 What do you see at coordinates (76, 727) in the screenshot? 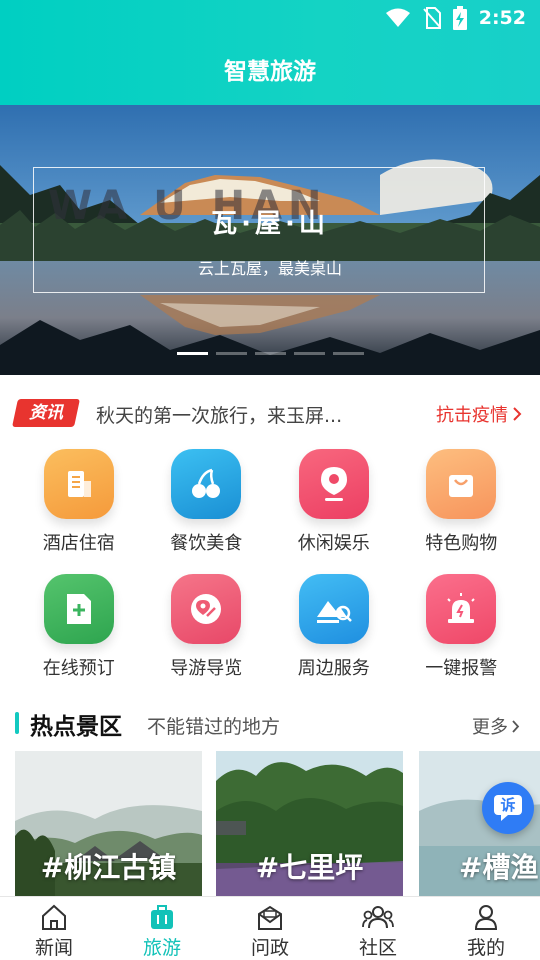
I see `section-title: 热点景区` at bounding box center [76, 727].